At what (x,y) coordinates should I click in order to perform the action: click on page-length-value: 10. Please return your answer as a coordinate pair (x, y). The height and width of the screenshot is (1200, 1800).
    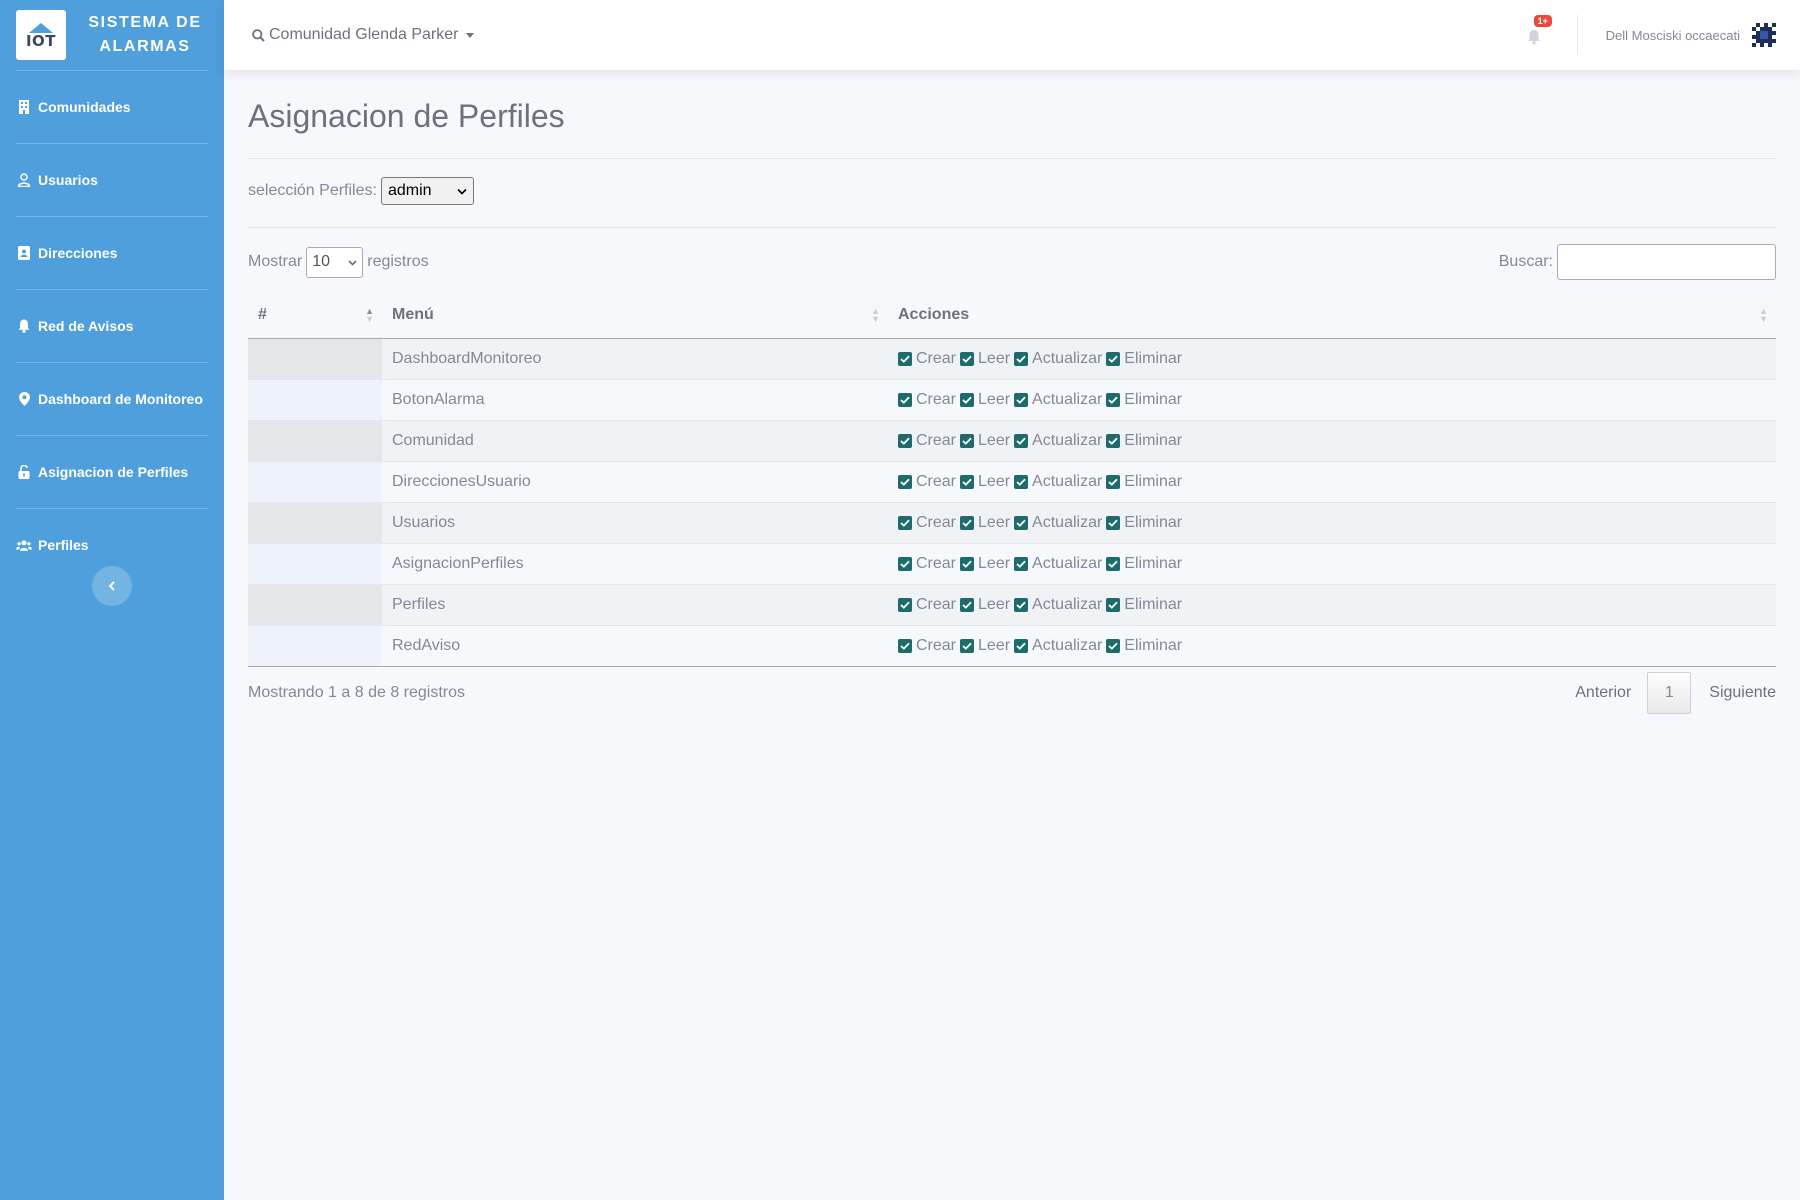
    Looking at the image, I should click on (321, 261).